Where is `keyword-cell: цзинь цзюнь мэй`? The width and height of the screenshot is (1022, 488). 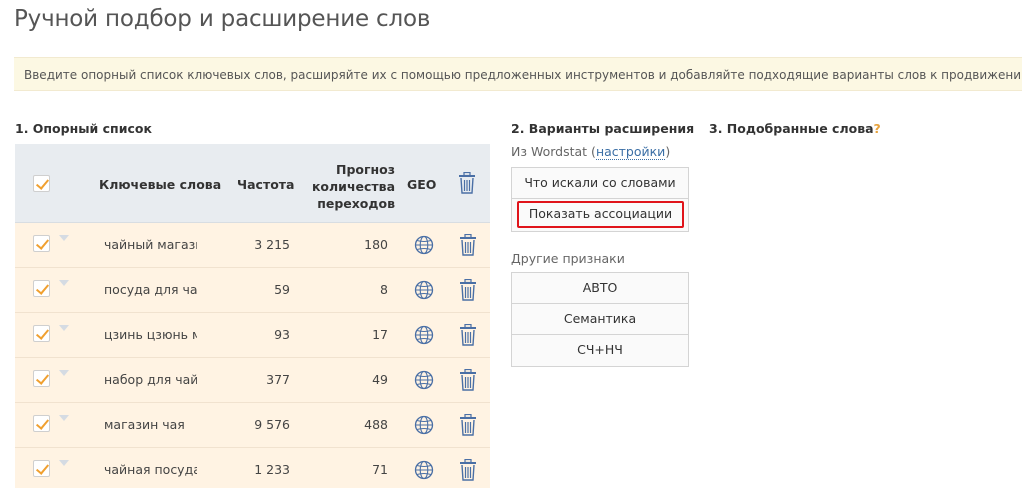
keyword-cell: цзинь цзюнь мэй is located at coordinates (150, 334).